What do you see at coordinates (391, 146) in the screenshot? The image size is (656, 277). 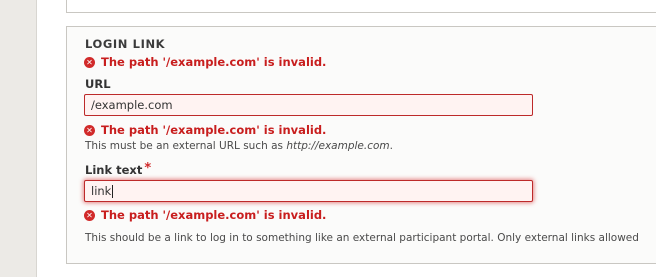 I see `url-description-suffix: .` at bounding box center [391, 146].